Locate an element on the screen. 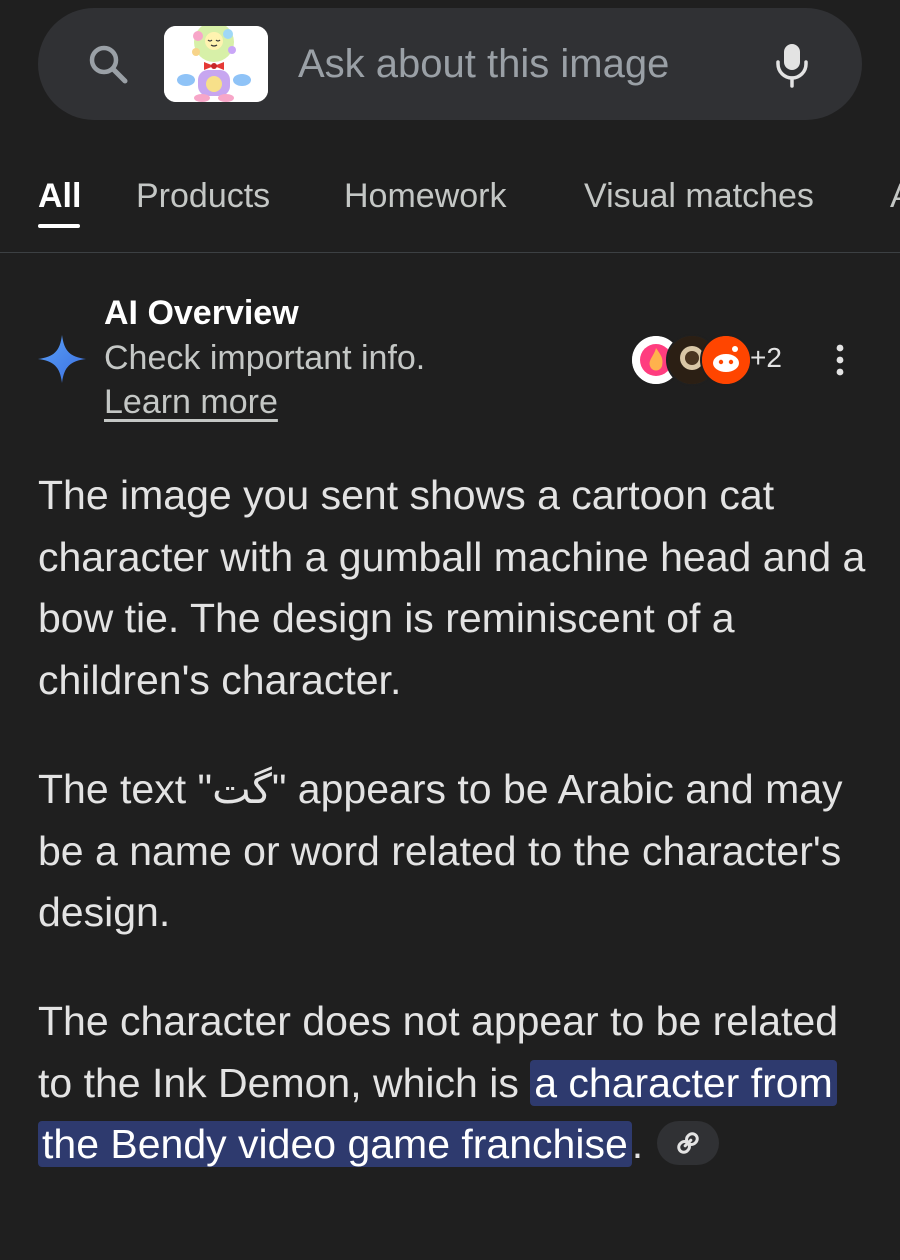 The image size is (900, 1260). active-tab-indicator is located at coordinates (59, 226).